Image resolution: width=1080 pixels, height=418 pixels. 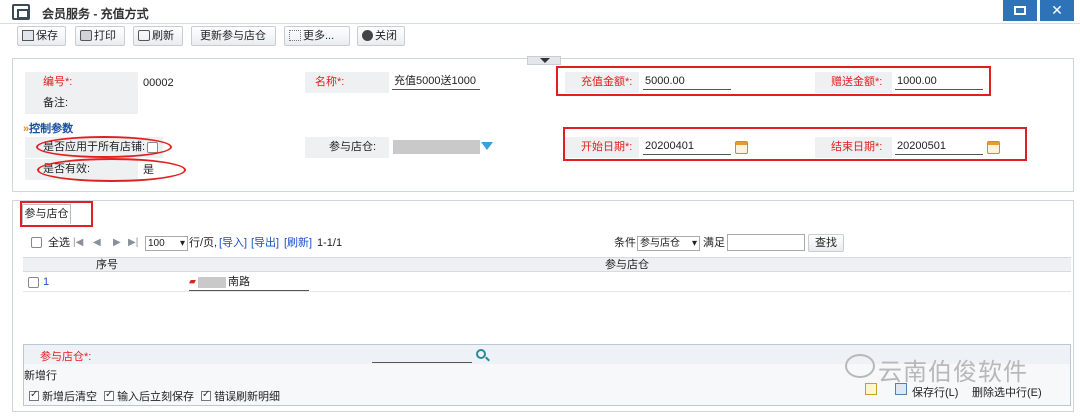 I want to click on highlight-amounts-box, so click(x=773, y=81).